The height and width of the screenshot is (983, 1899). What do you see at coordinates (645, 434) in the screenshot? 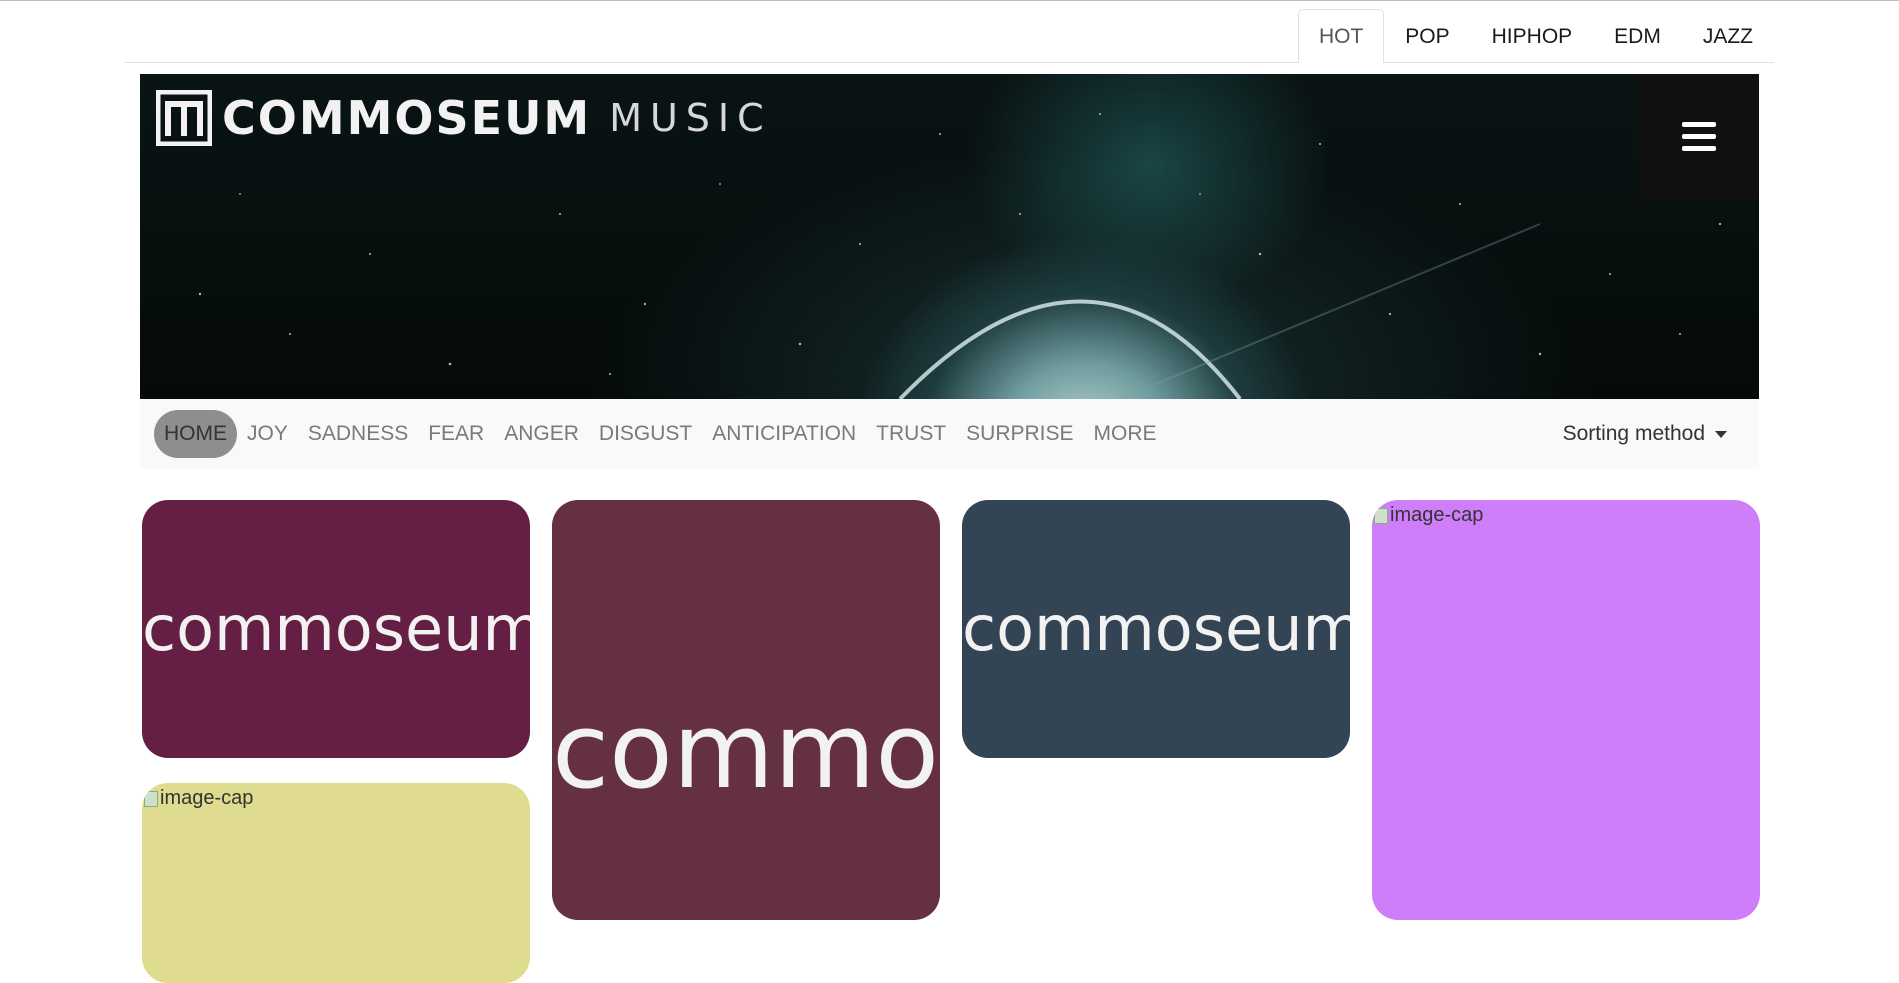
I see `nav-item-disgust: DISGUST` at bounding box center [645, 434].